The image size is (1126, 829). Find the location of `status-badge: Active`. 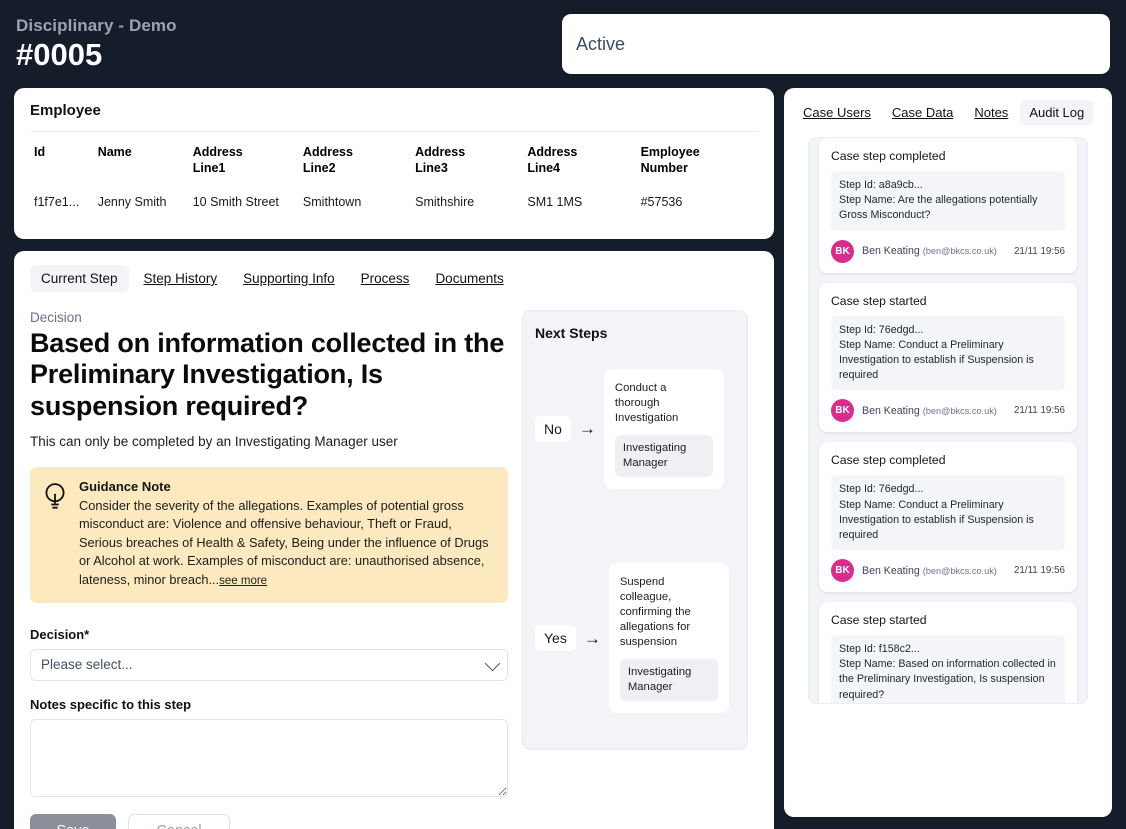

status-badge: Active is located at coordinates (601, 43).